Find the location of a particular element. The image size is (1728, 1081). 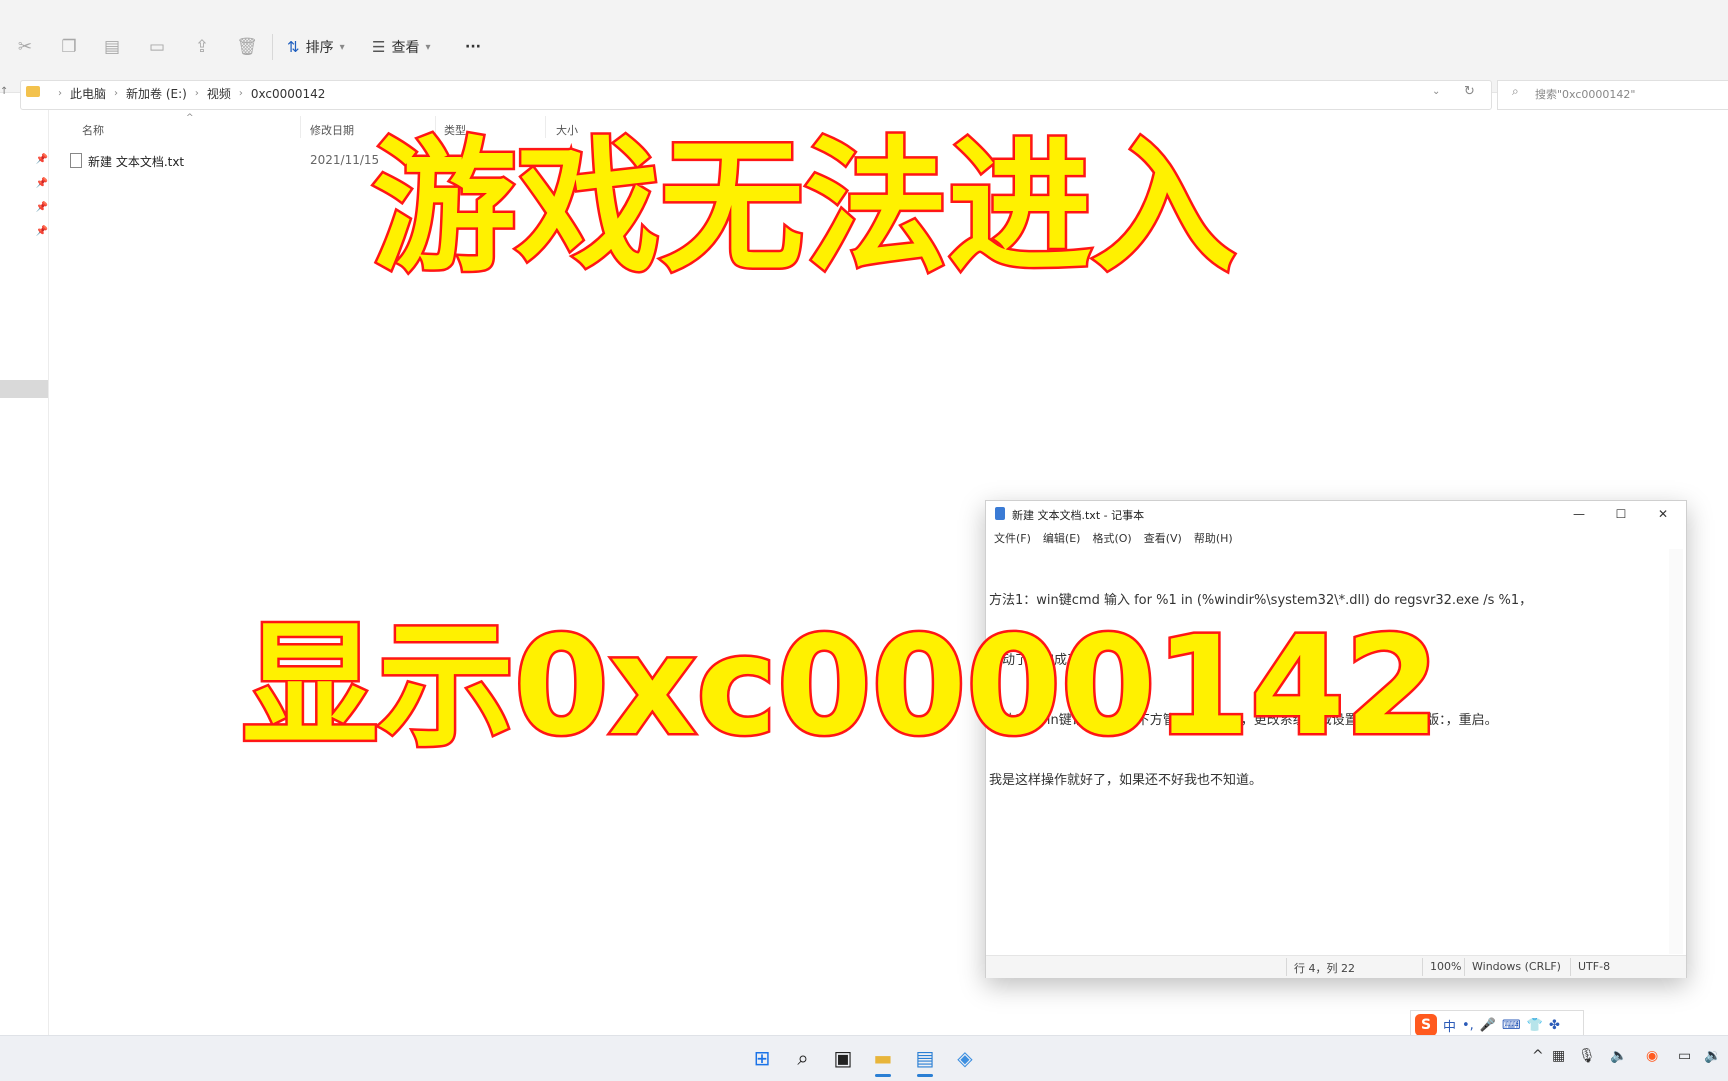

app-icon: ◈ is located at coordinates (965, 1058).